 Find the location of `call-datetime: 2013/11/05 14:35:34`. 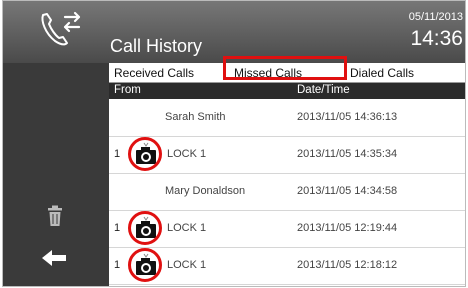

call-datetime: 2013/11/05 14:35:34 is located at coordinates (347, 154).